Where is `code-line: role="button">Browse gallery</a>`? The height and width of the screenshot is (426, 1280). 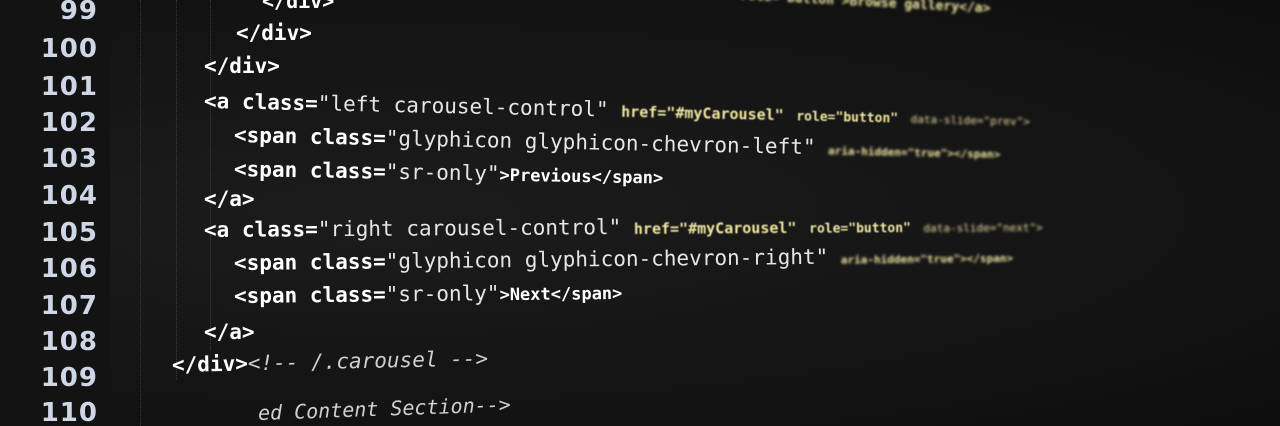 code-line: role="button">Browse gallery</a> is located at coordinates (865, 12).